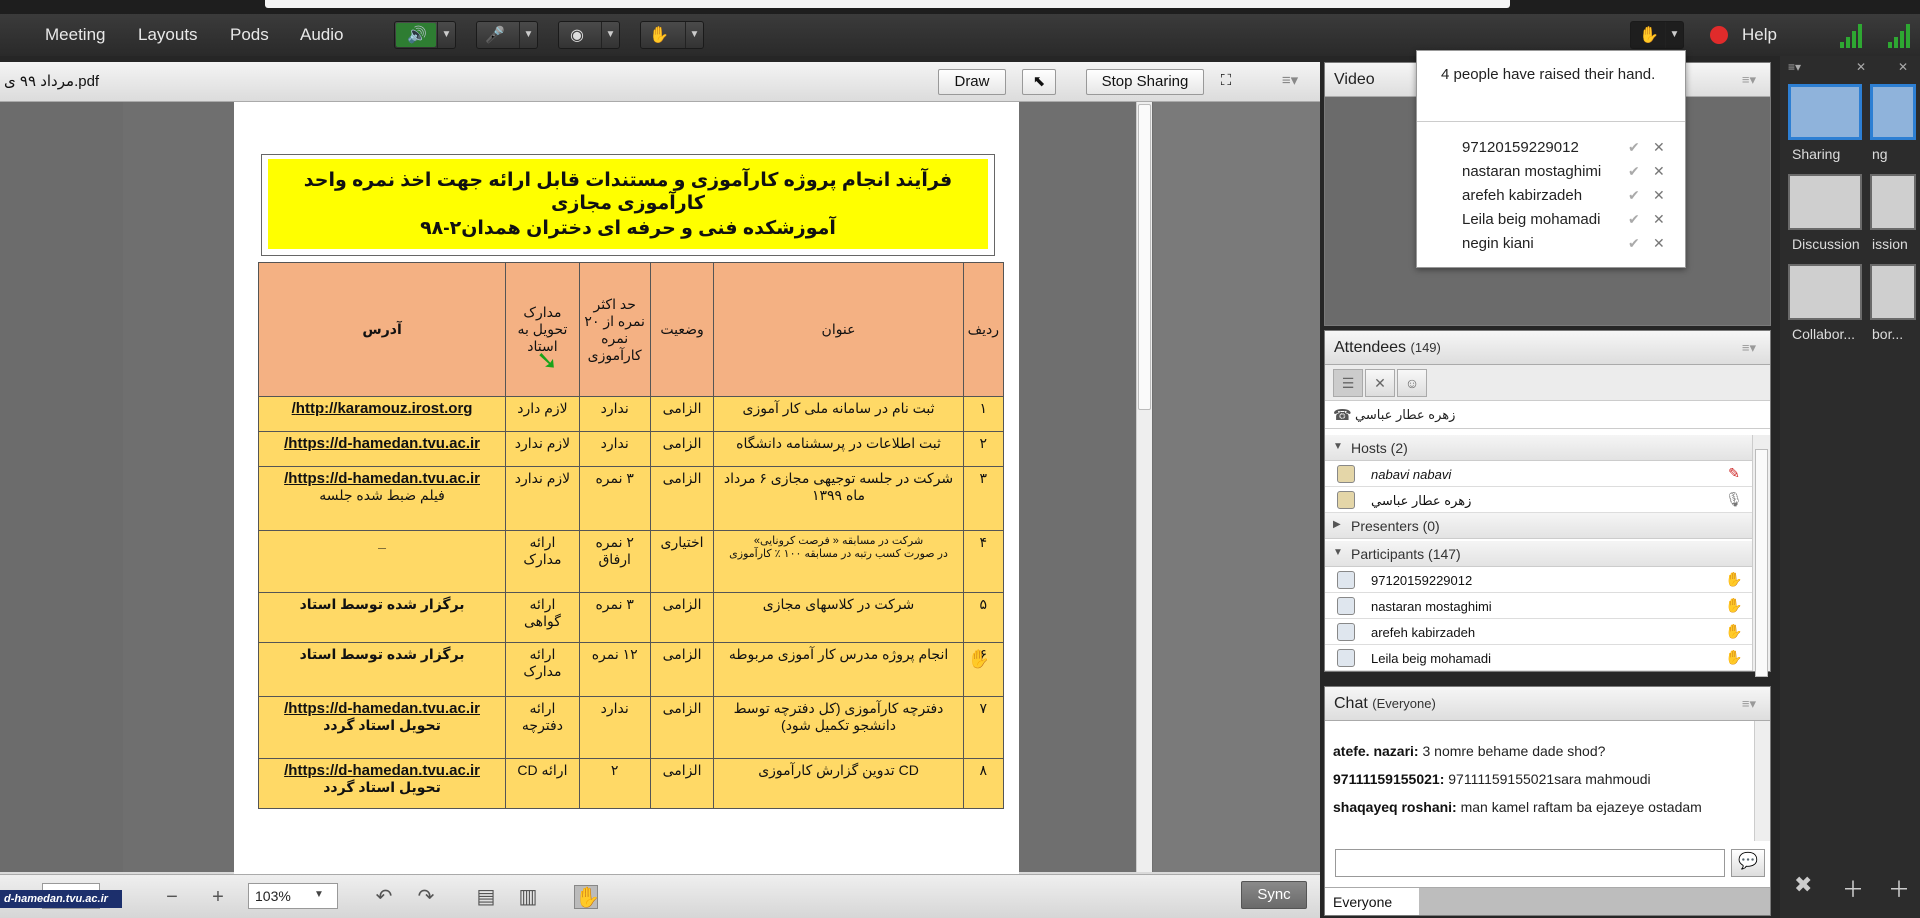 This screenshot has width=1920, height=918. I want to click on cell-docs: لازم ندارد, so click(542, 498).